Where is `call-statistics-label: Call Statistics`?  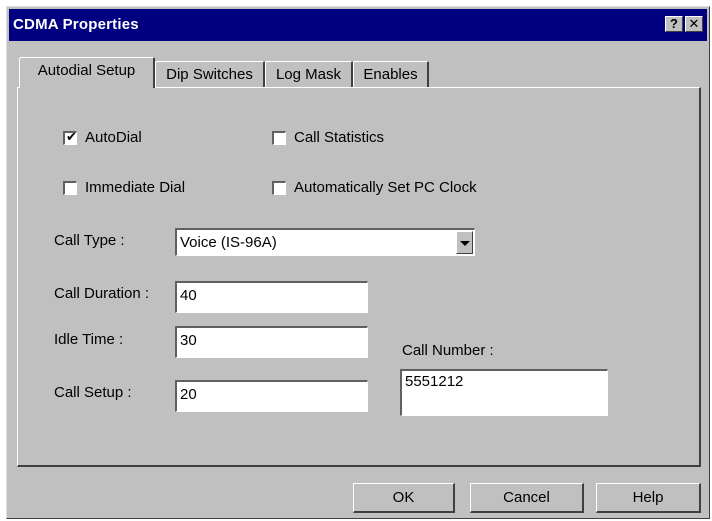 call-statistics-label: Call Statistics is located at coordinates (339, 137).